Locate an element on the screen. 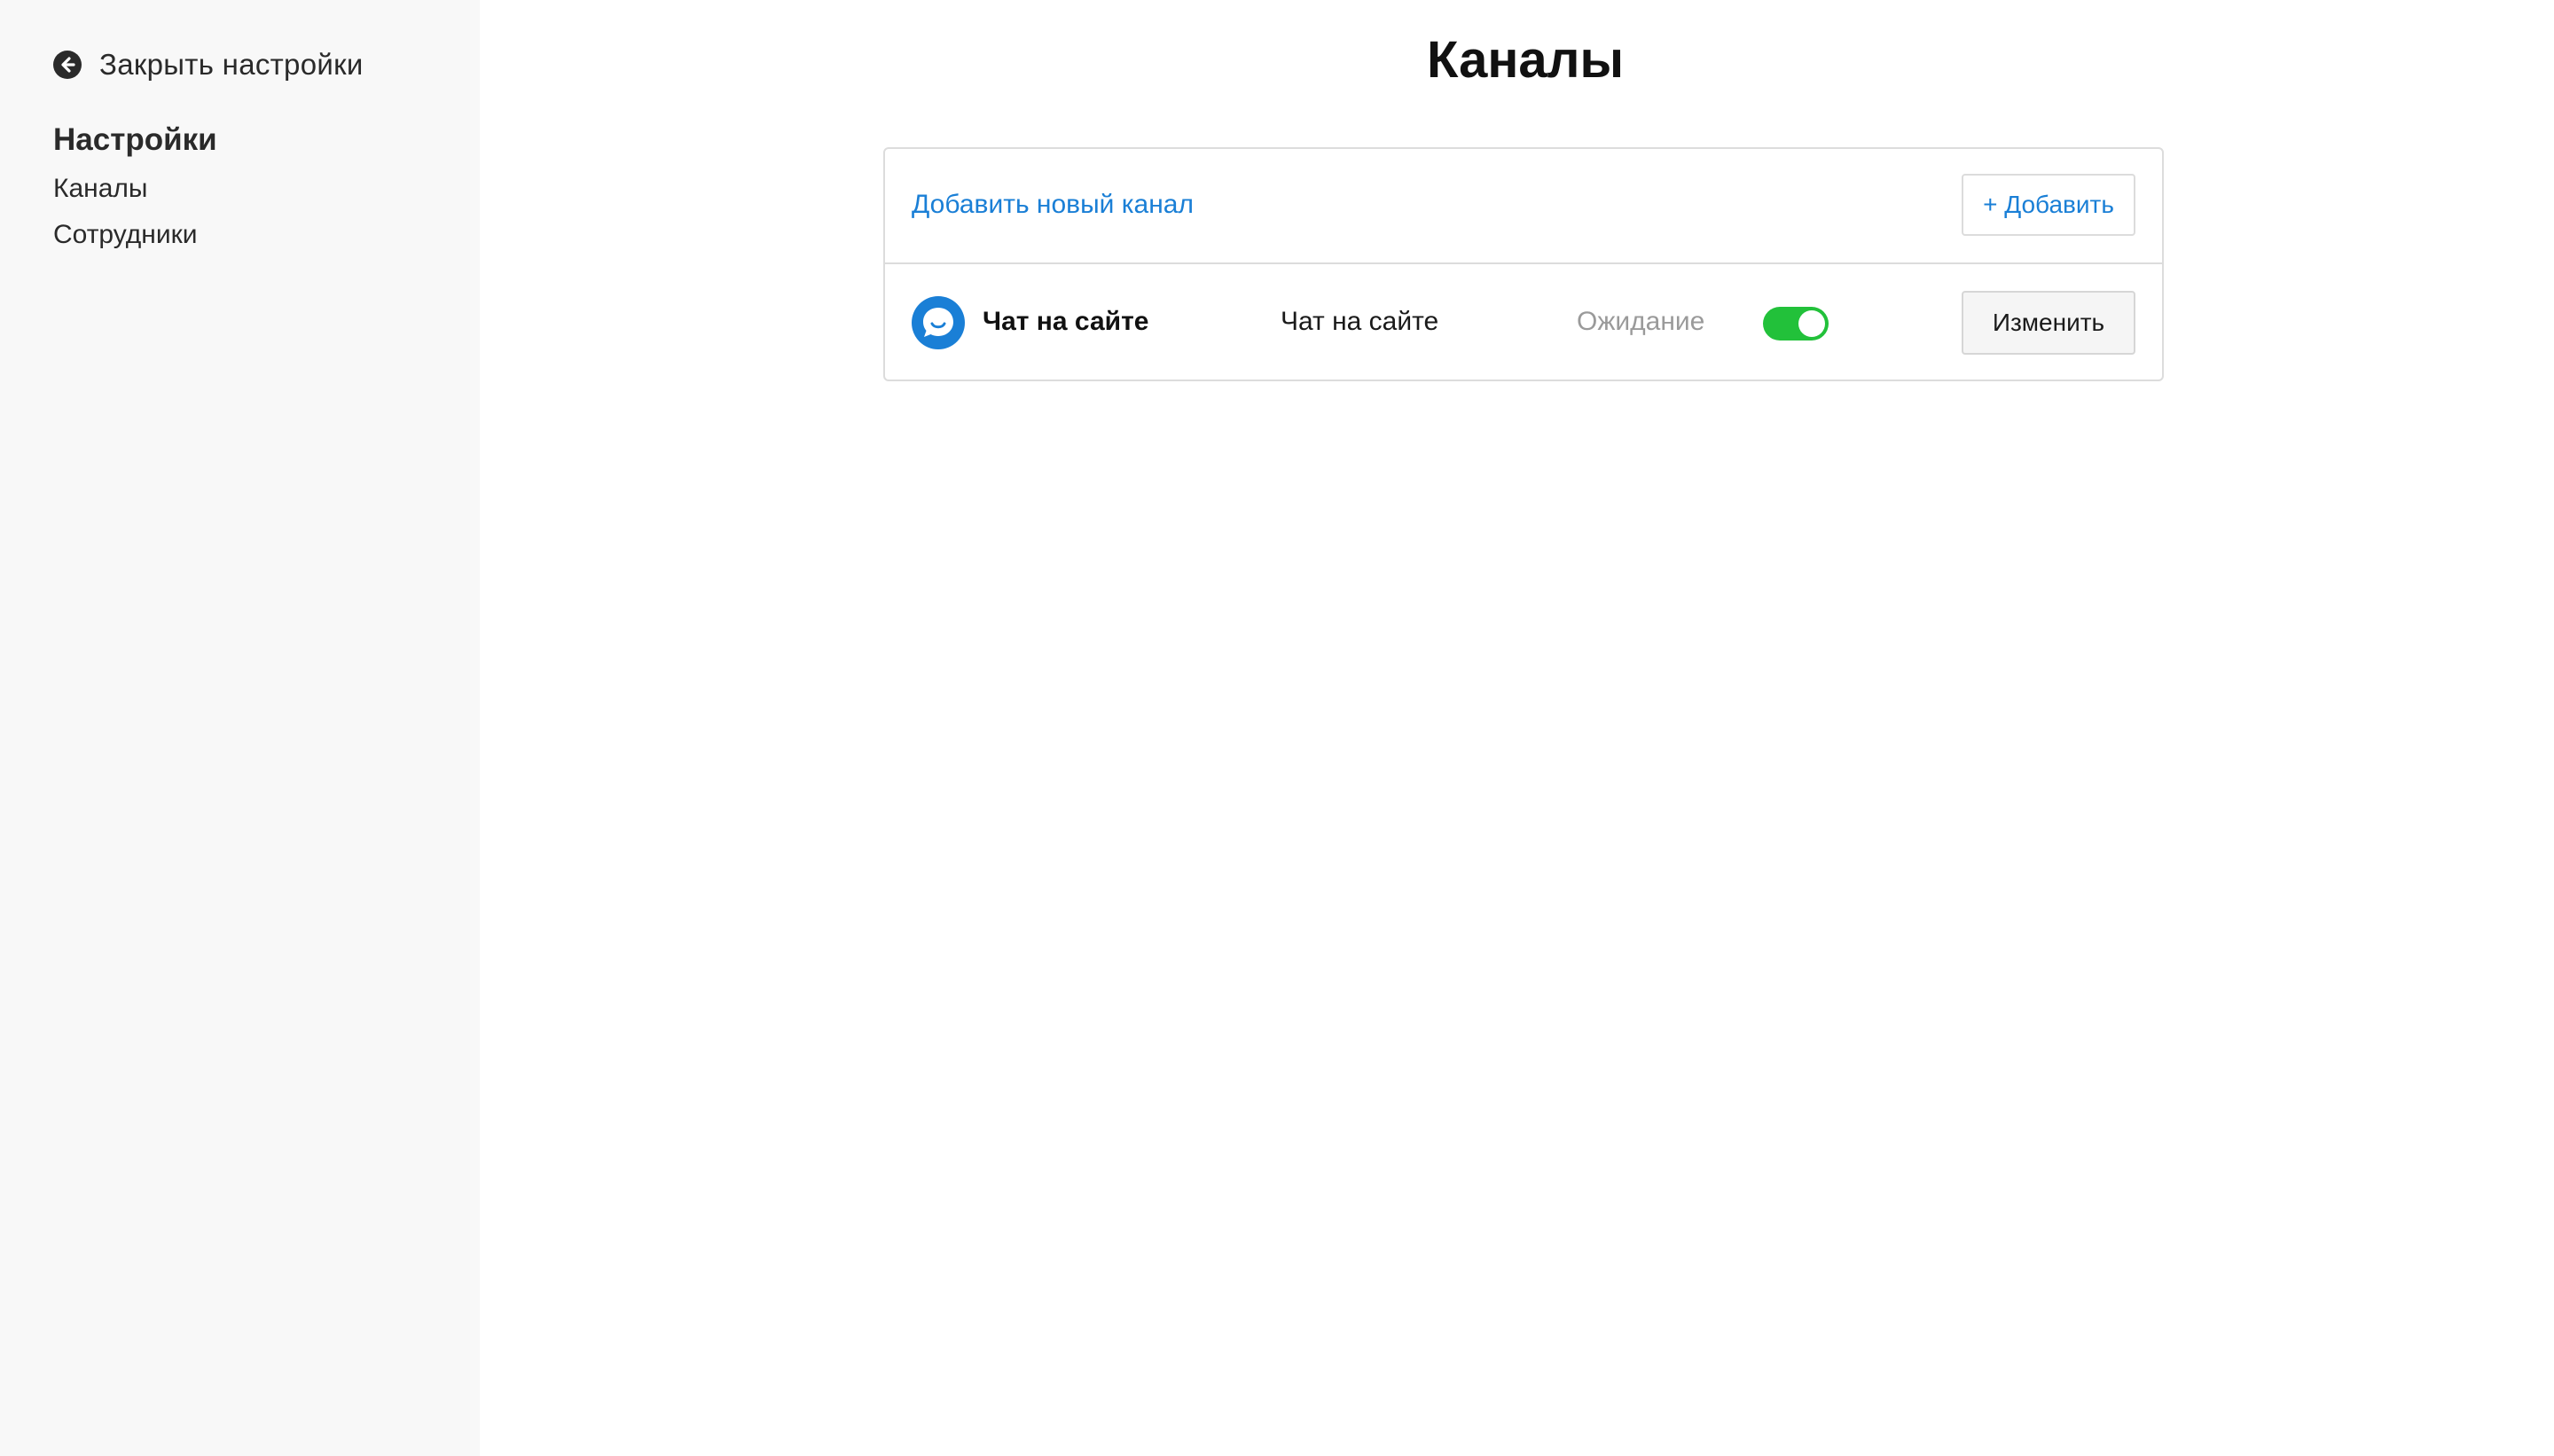 The width and height of the screenshot is (2554, 1456). close-settings-label: Закрыть настройки is located at coordinates (231, 64).